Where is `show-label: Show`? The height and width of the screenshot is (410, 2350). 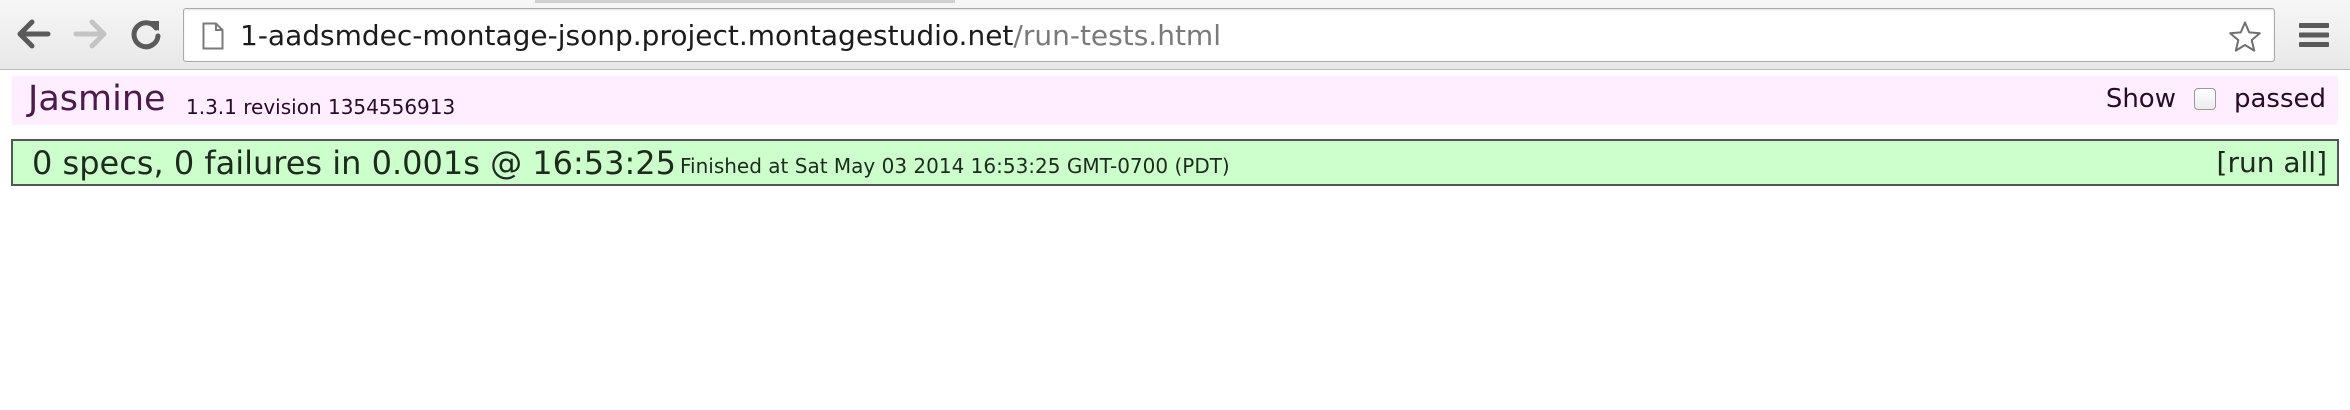 show-label: Show is located at coordinates (2140, 99).